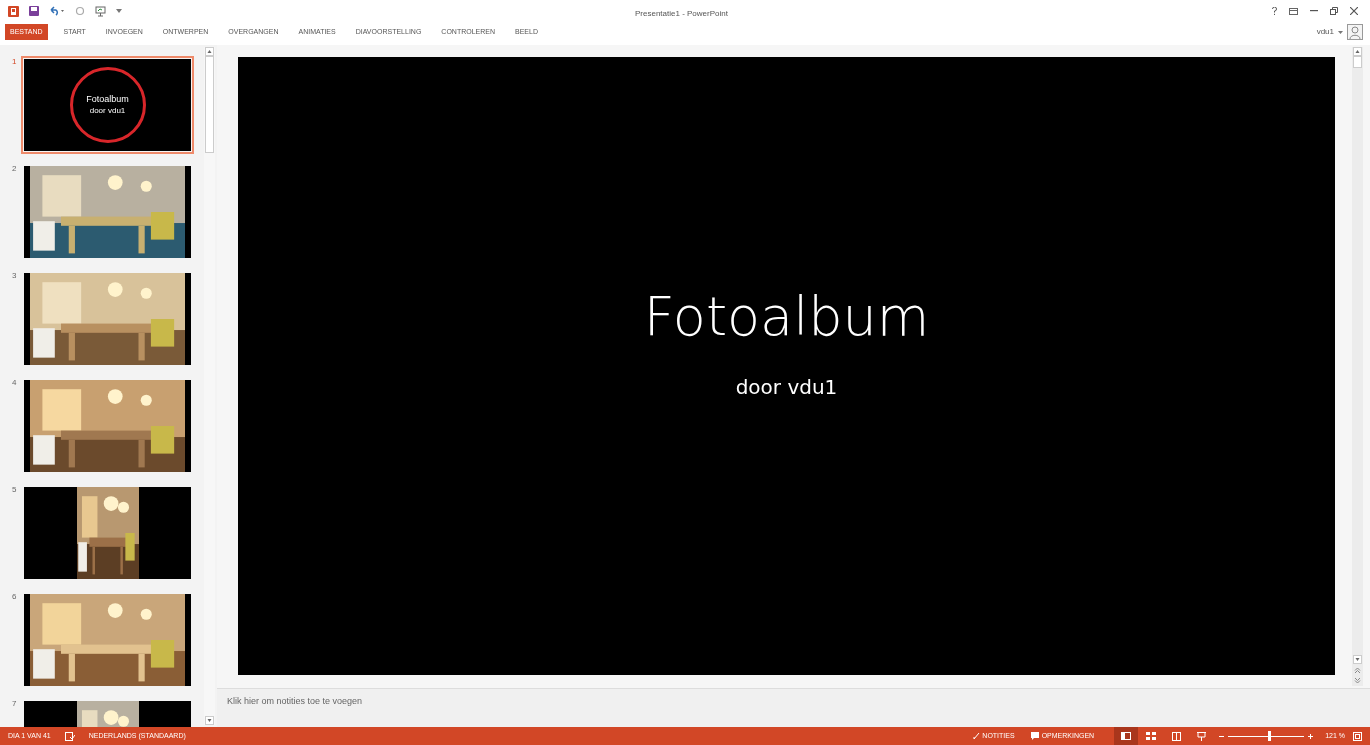 This screenshot has width=1370, height=745. I want to click on slide-title: Fotoalbum, so click(786, 317).